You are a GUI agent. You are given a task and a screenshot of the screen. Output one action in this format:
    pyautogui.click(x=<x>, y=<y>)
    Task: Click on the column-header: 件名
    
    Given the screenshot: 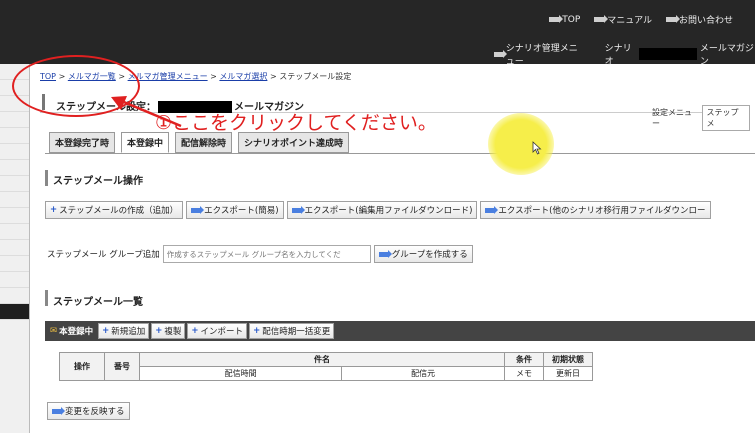 What is the action you would take?
    pyautogui.click(x=322, y=359)
    